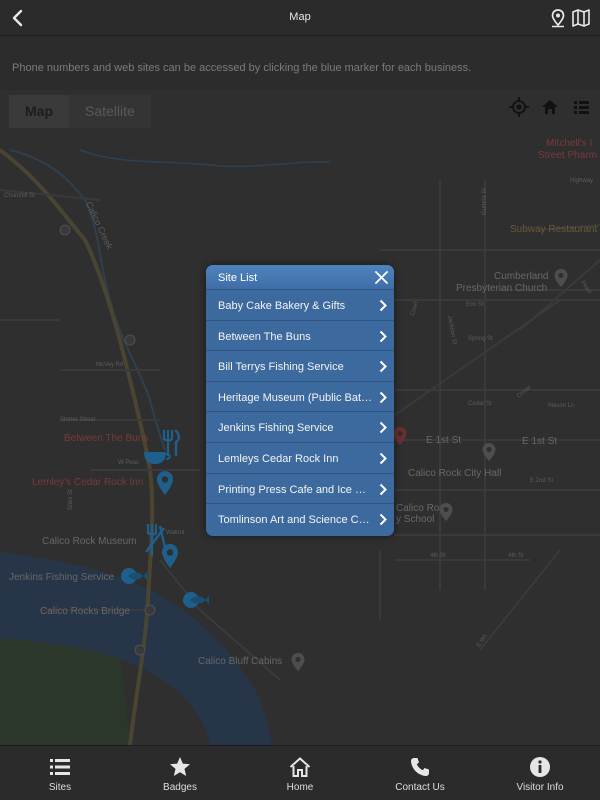  I want to click on lemleys-pin-icon, so click(165, 483).